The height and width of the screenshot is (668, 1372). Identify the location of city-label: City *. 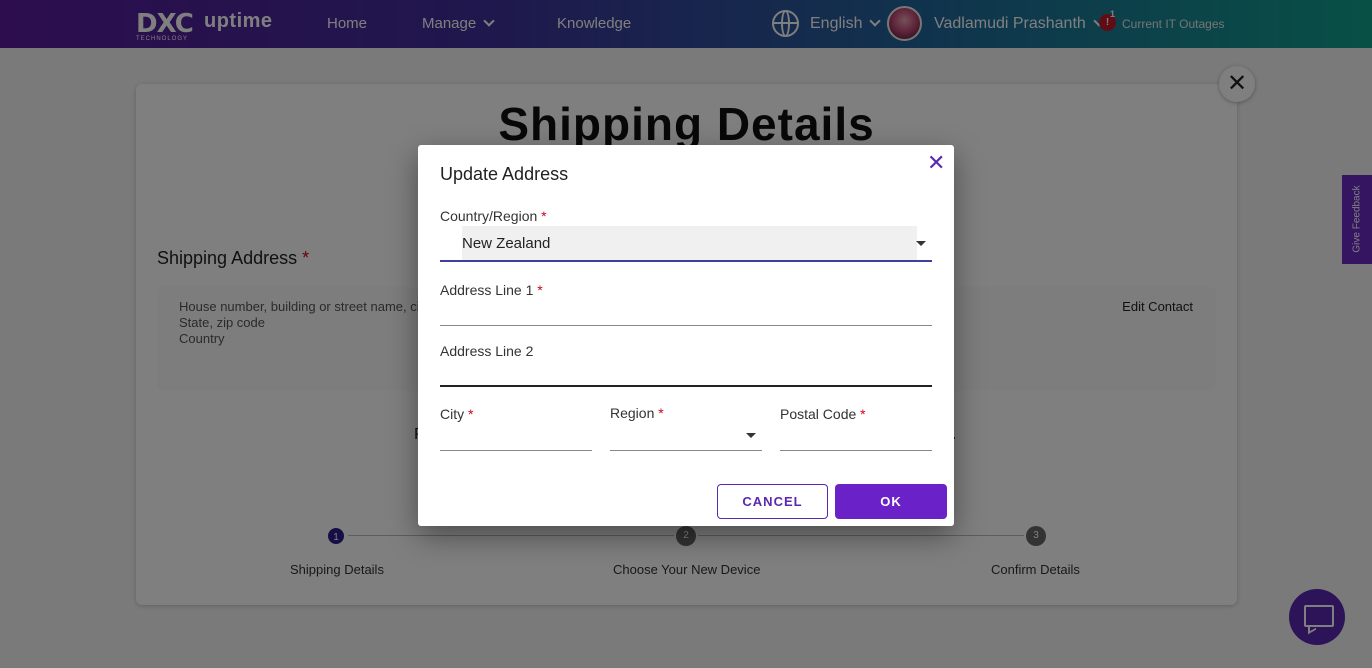
(456, 414).